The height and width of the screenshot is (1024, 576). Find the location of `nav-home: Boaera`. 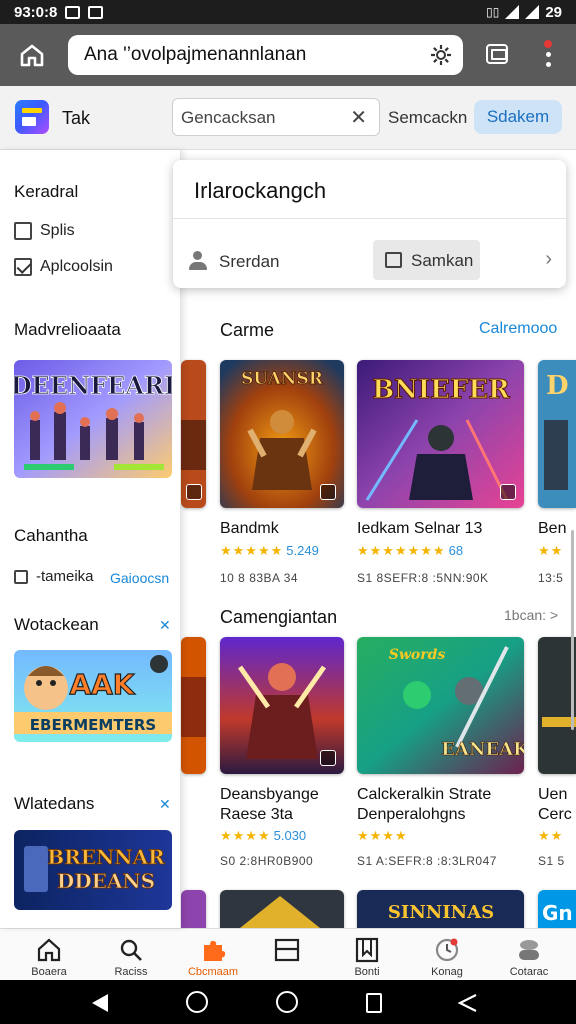

nav-home: Boaera is located at coordinates (49, 955).